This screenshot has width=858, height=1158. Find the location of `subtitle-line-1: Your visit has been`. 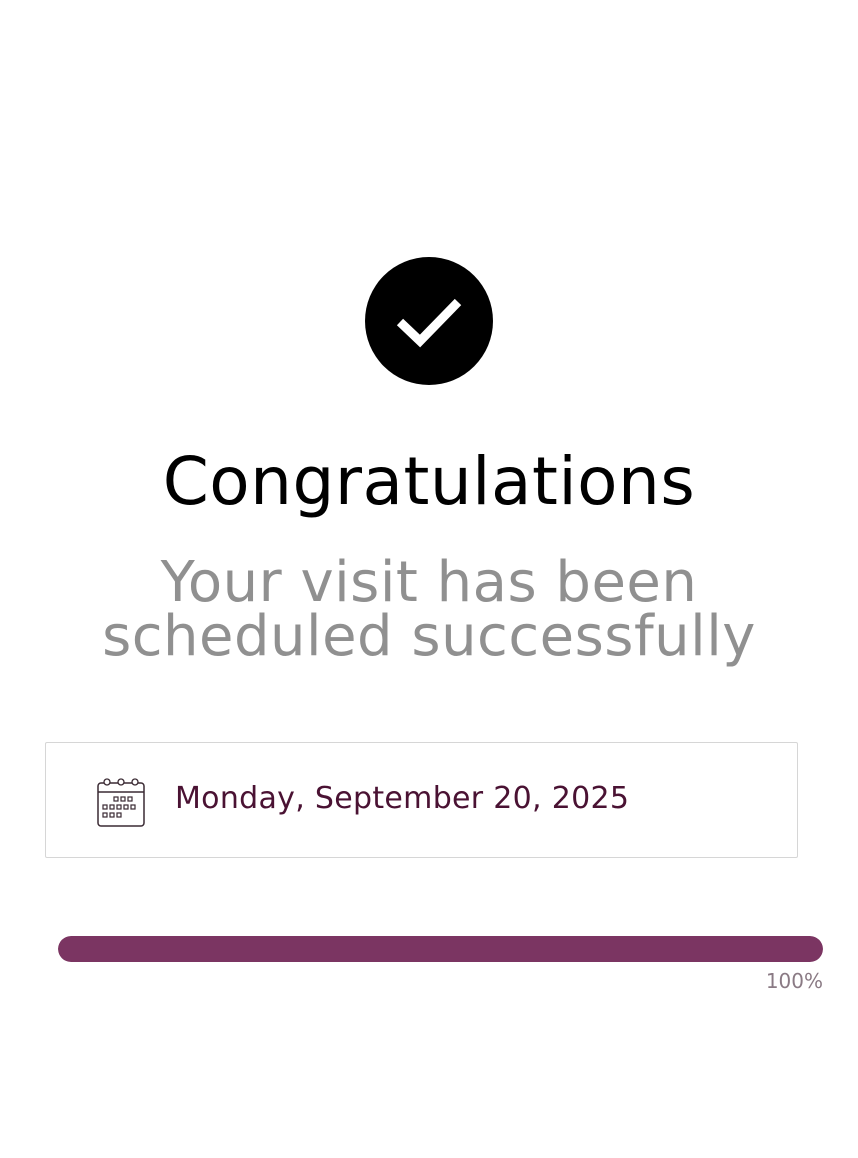

subtitle-line-1: Your visit has been is located at coordinates (429, 582).